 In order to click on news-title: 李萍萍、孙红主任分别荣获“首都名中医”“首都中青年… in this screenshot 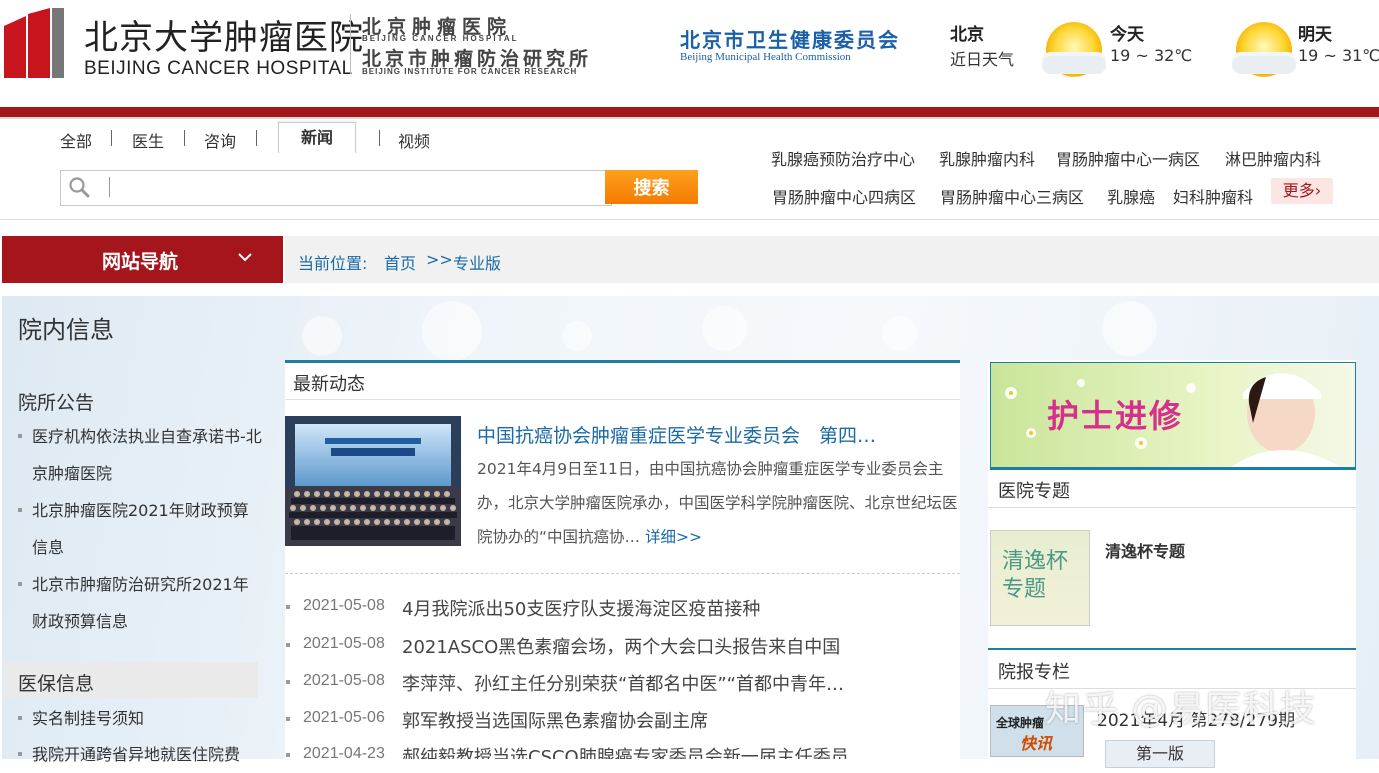, I will do `click(623, 683)`.